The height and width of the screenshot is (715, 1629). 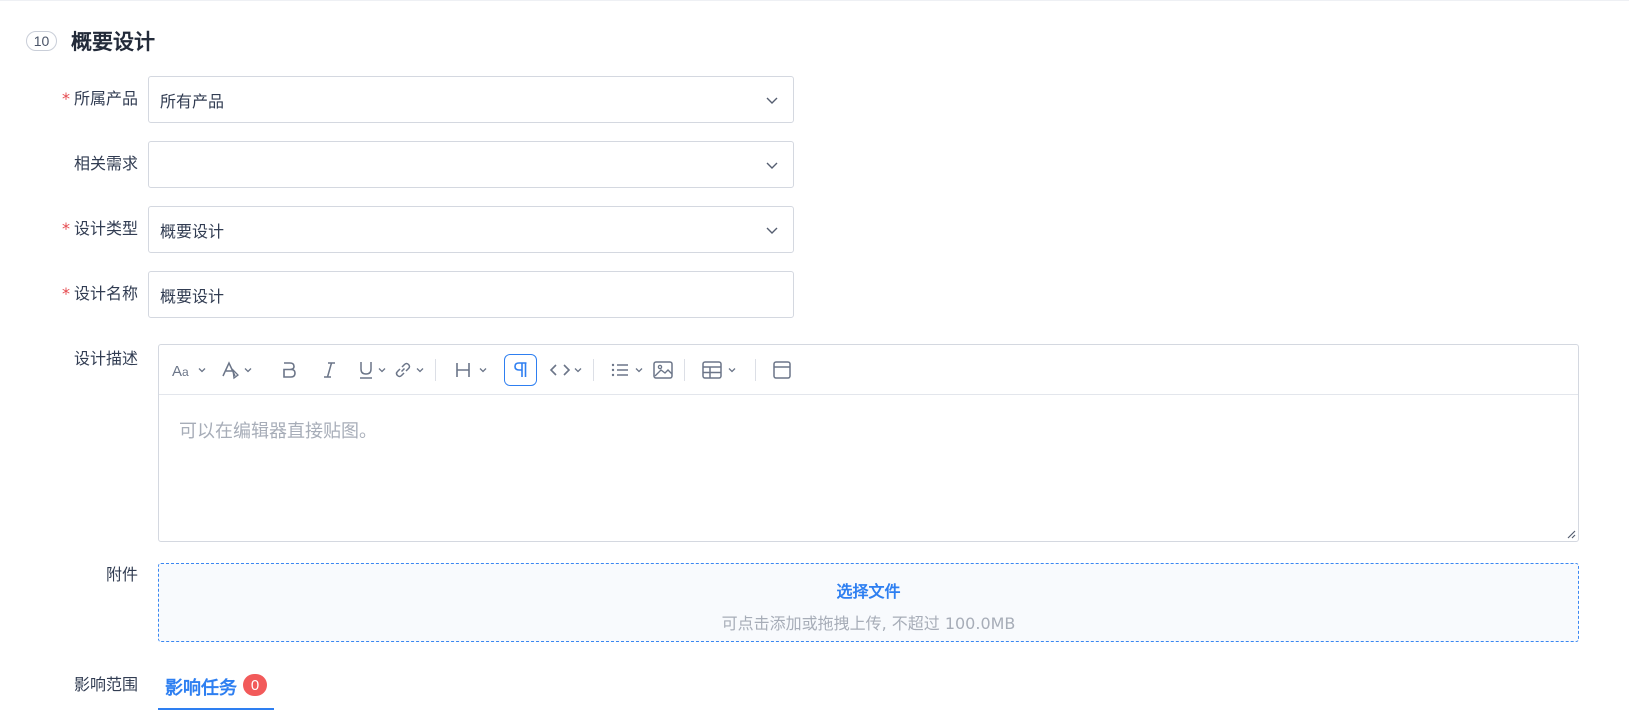 What do you see at coordinates (99, 228) in the screenshot?
I see `design-type-label: * 设计类型` at bounding box center [99, 228].